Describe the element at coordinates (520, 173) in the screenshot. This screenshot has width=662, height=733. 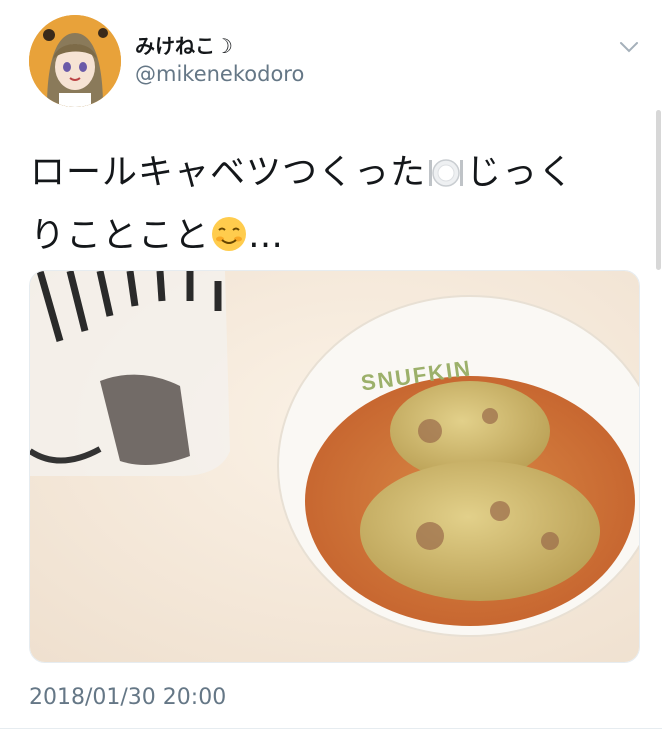
I see `tweet-text-line1-b: じっく` at that location.